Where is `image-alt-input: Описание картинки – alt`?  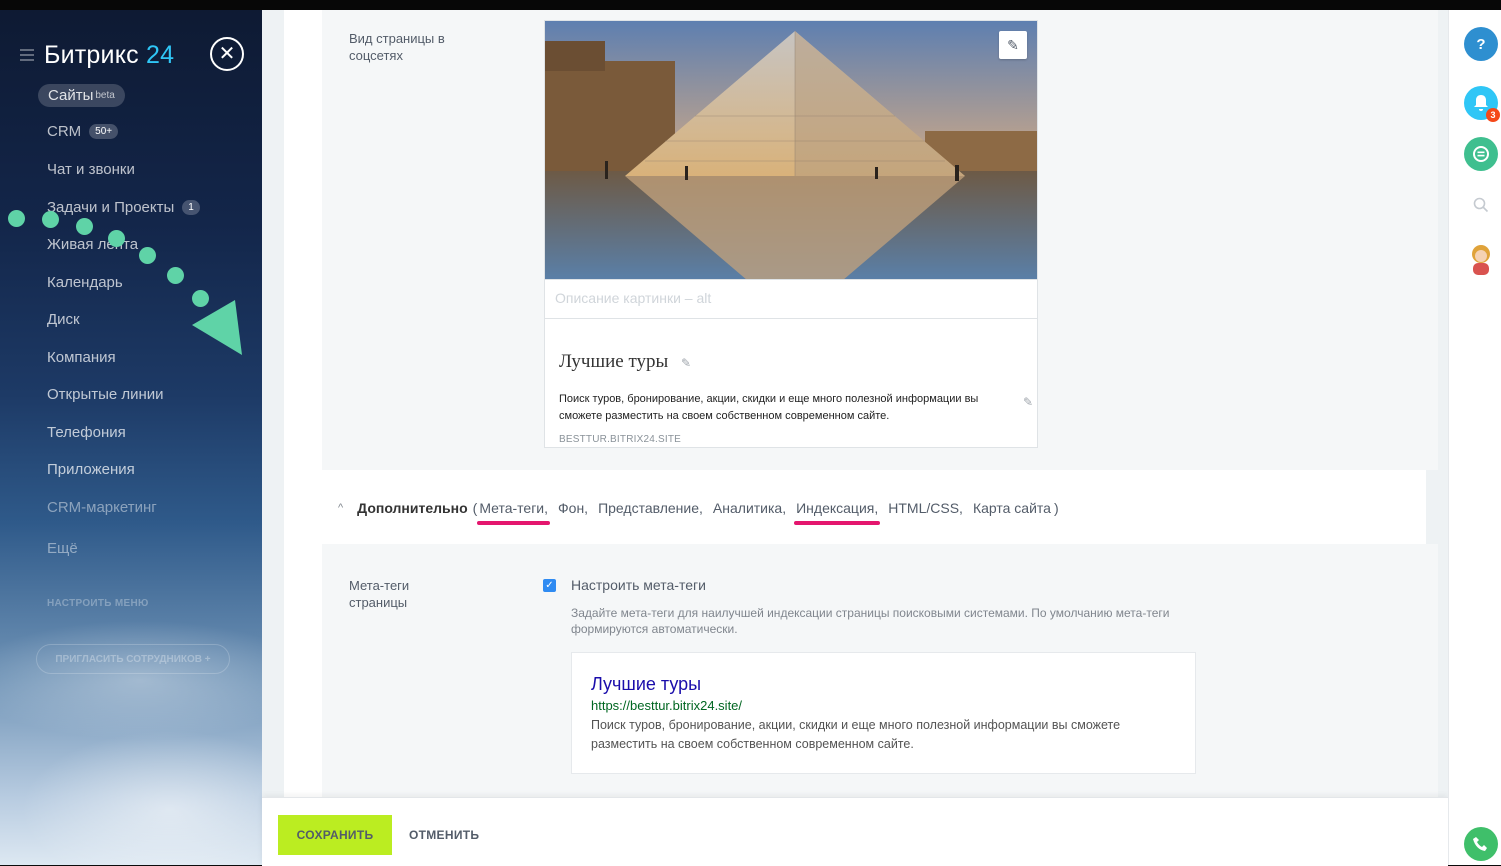 image-alt-input: Описание картинки – alt is located at coordinates (791, 299).